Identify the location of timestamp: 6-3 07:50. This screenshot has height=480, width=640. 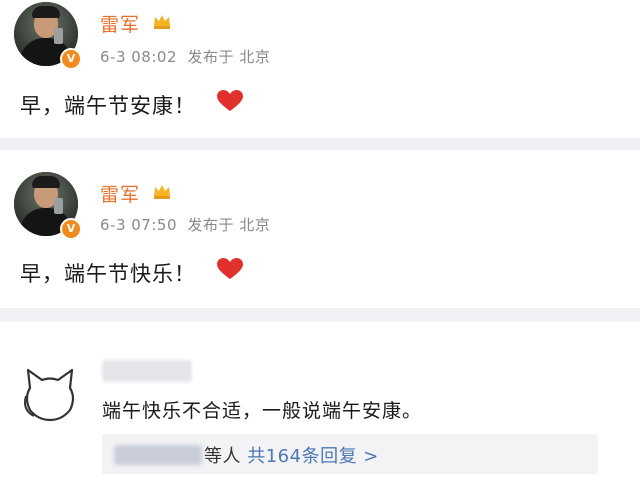
(138, 225).